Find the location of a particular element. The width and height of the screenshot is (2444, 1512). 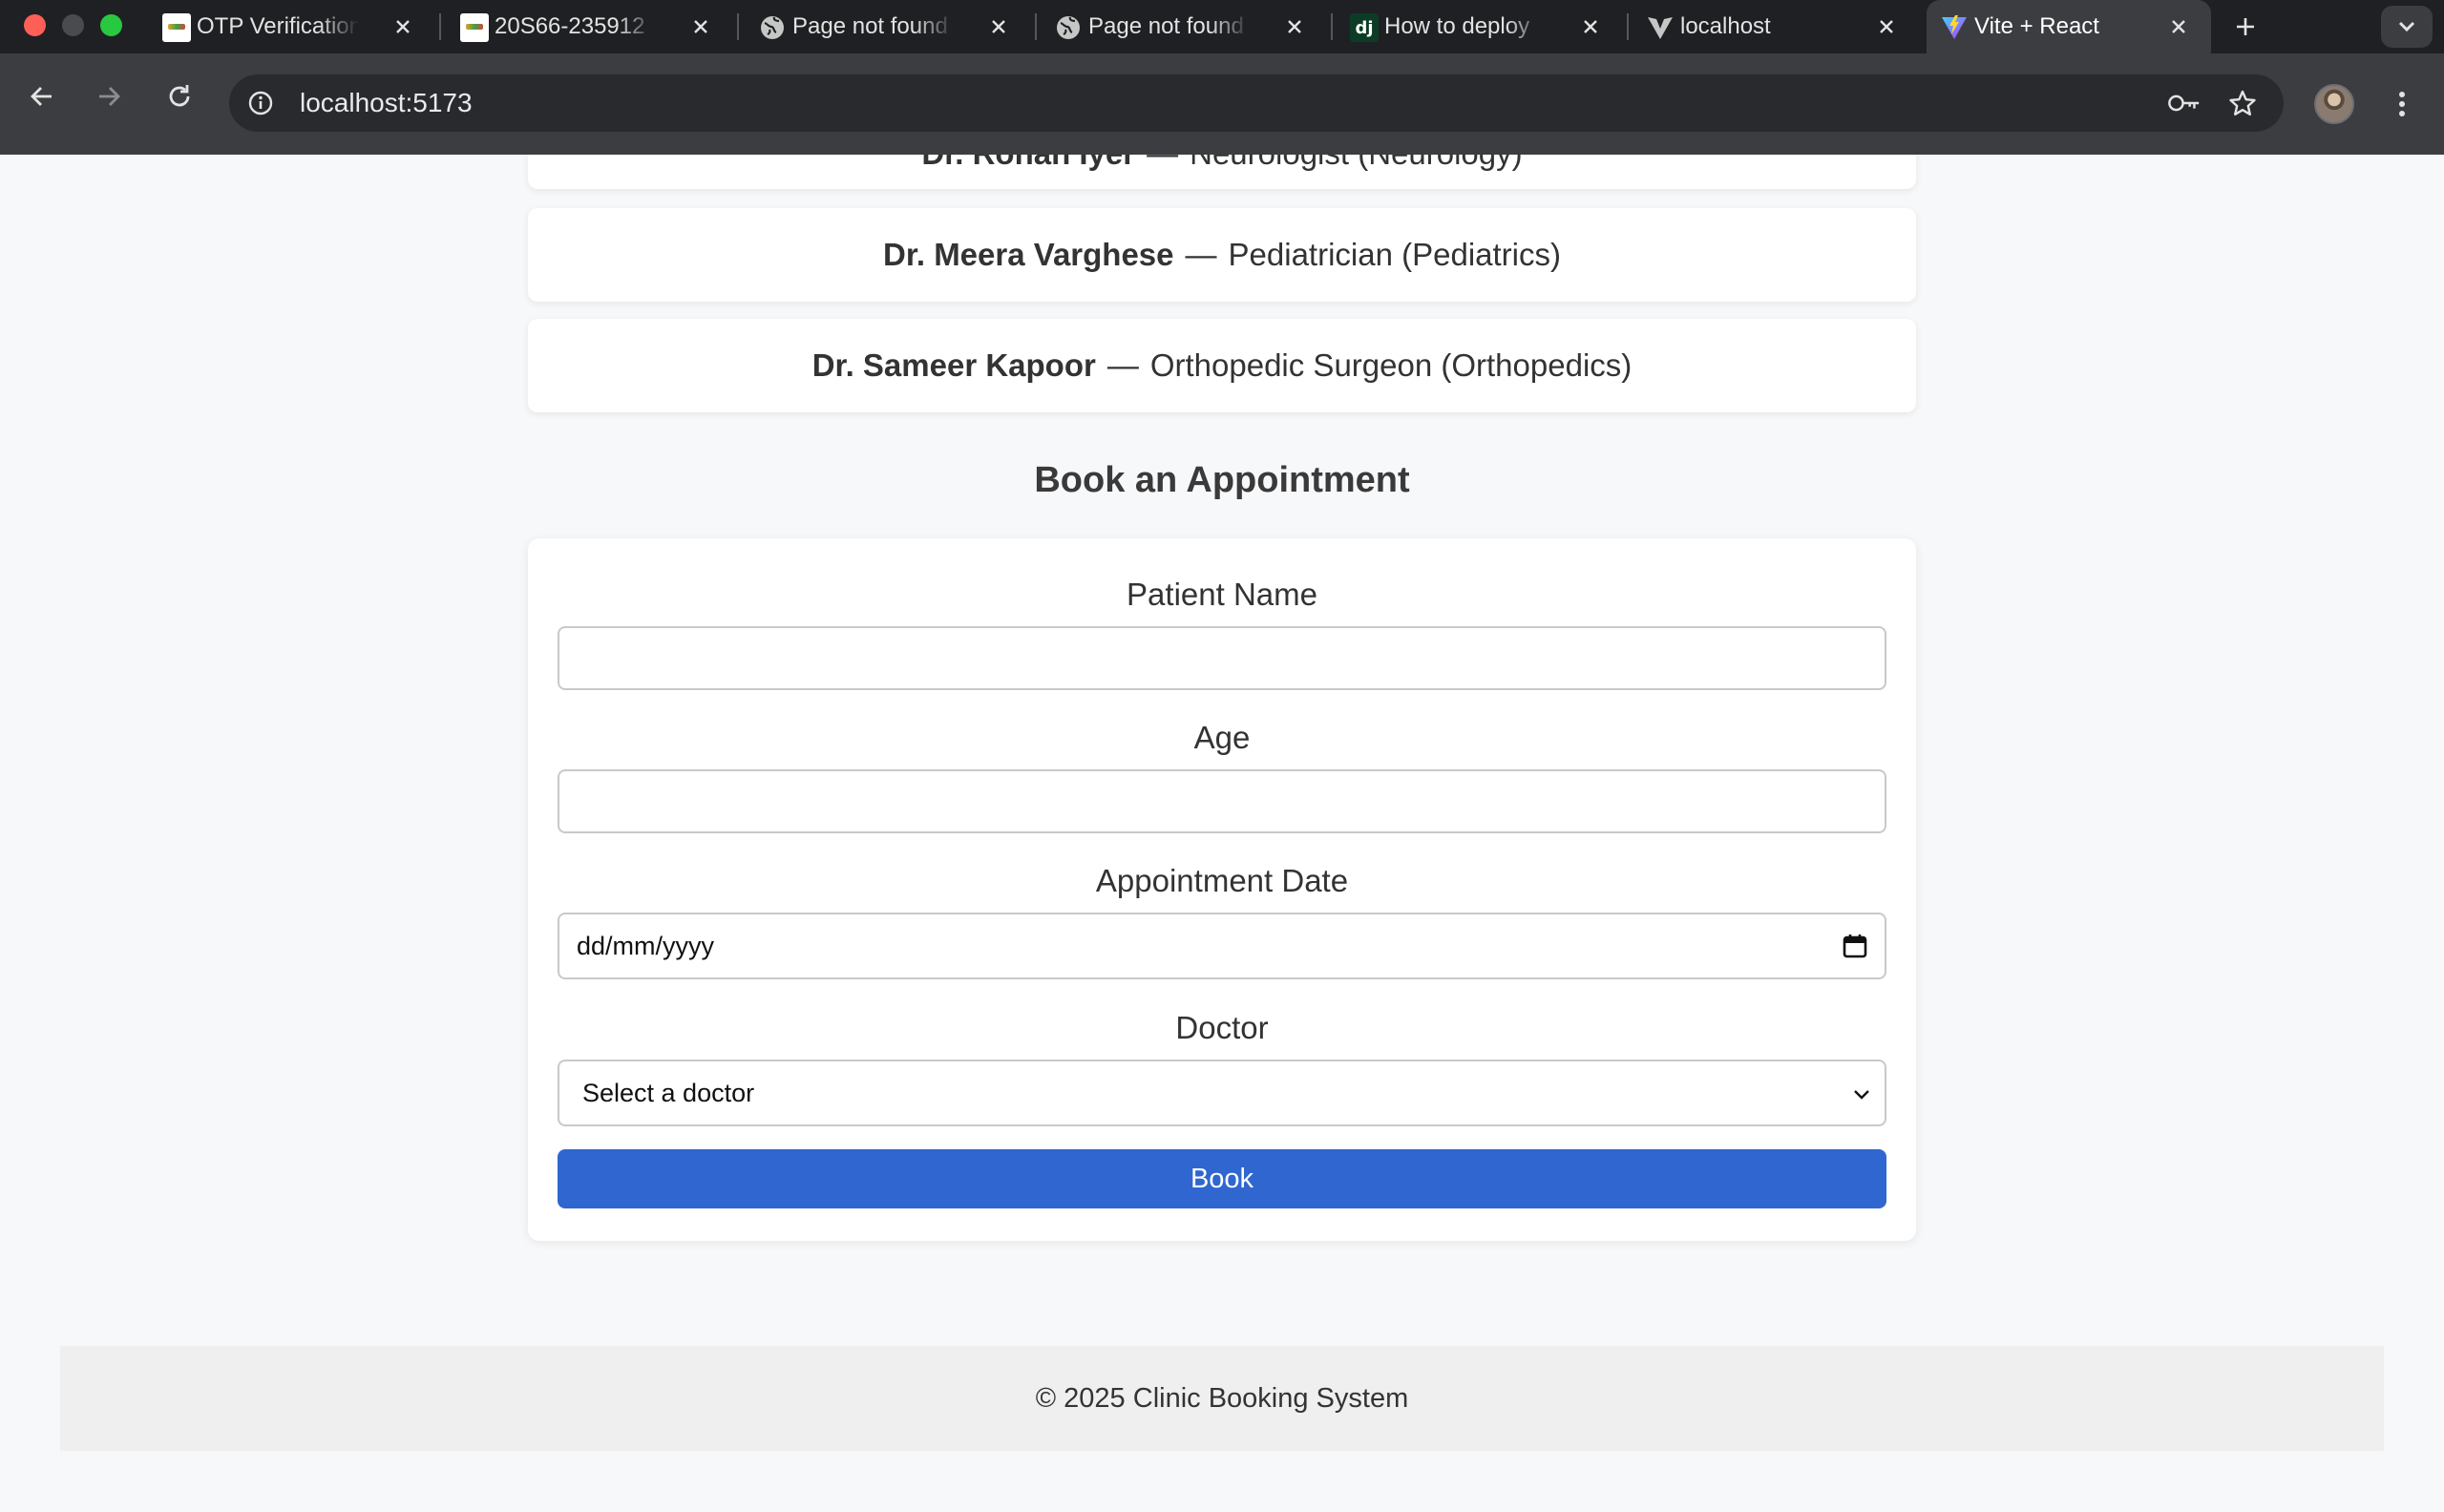

age-input is located at coordinates (1222, 801).